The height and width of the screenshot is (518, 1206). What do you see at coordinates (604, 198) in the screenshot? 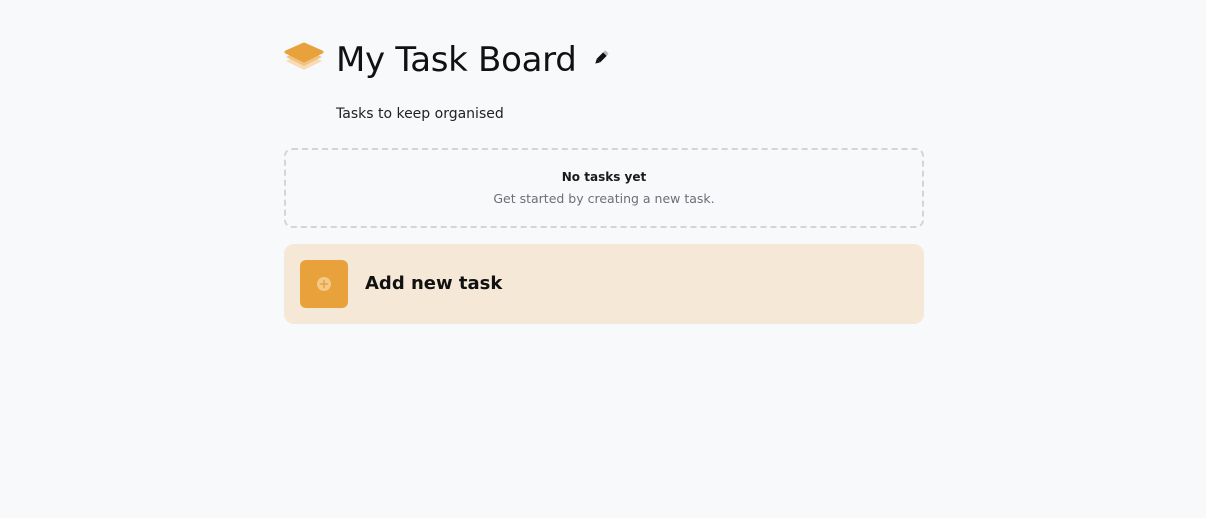
I see `empty-state-description: Get started by creating a new task.` at bounding box center [604, 198].